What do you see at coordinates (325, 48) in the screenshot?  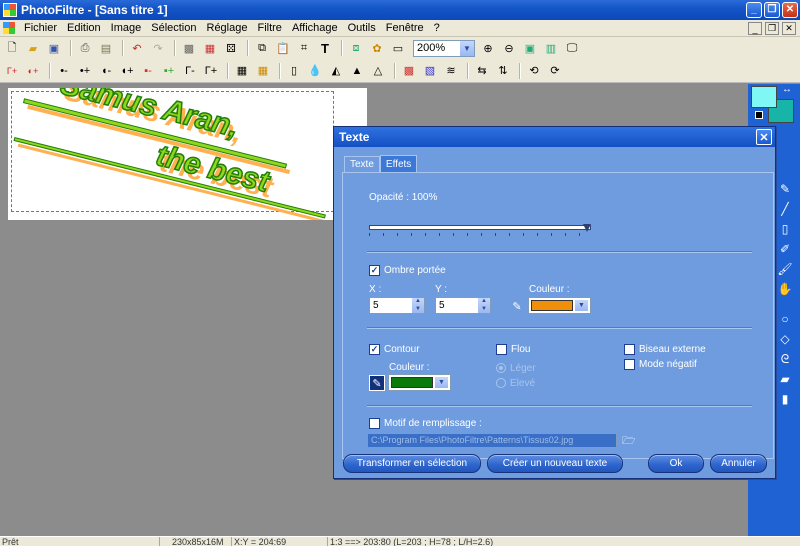 I see `text-icon: T` at bounding box center [325, 48].